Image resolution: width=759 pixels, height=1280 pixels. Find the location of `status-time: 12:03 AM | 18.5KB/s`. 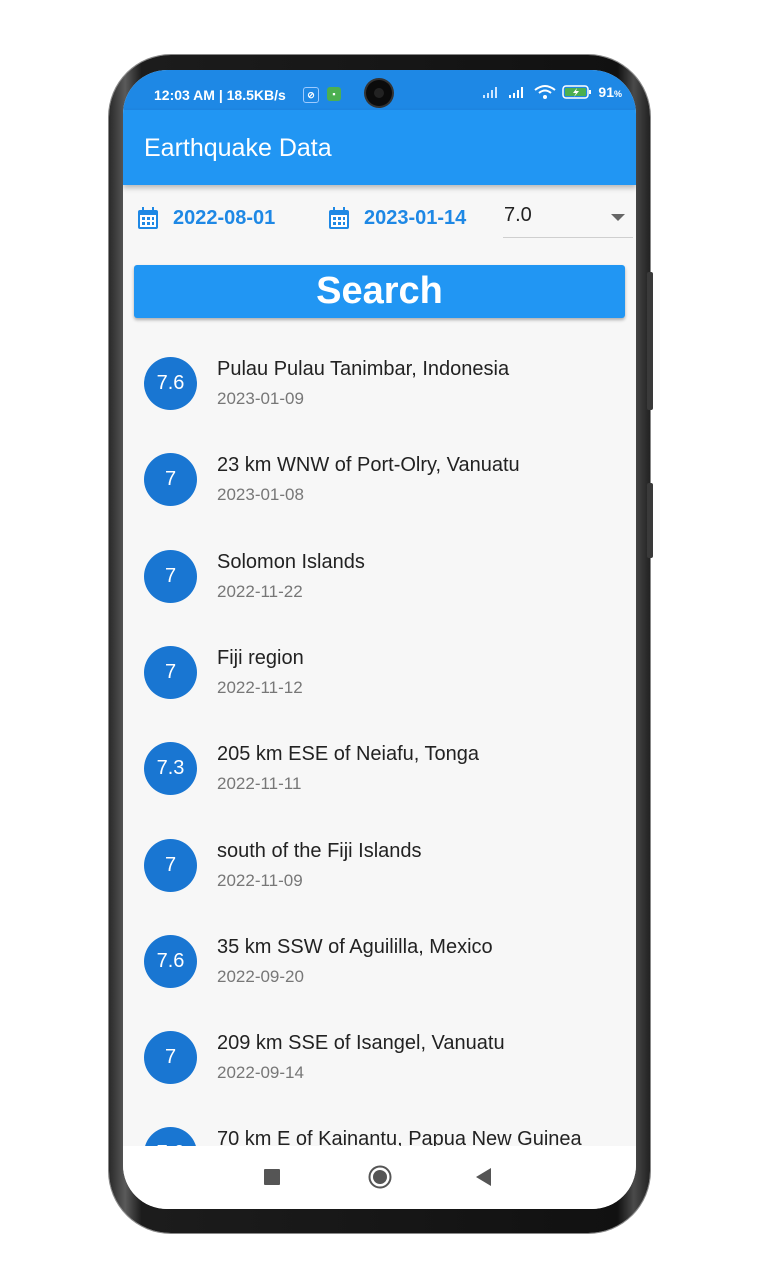

status-time: 12:03 AM | 18.5KB/s is located at coordinates (220, 95).